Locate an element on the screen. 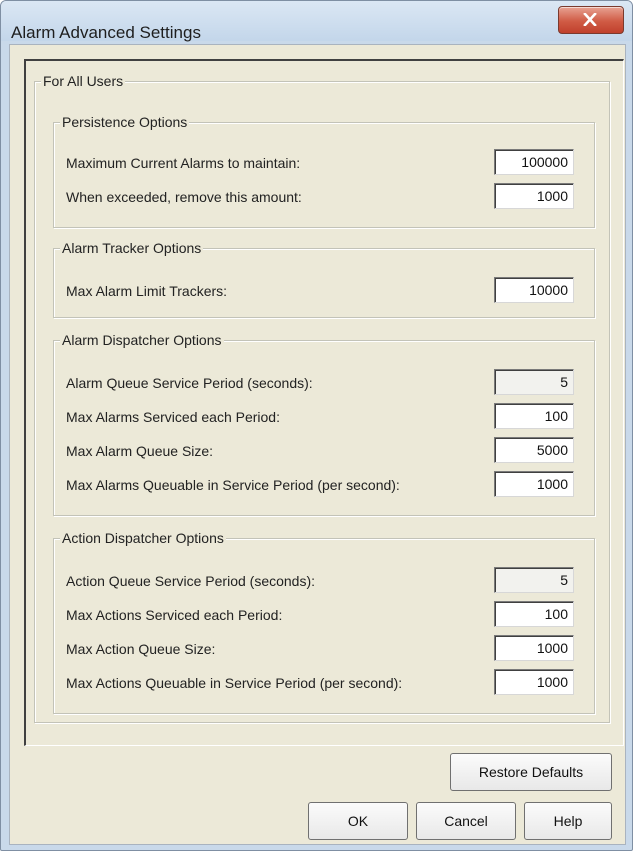 The height and width of the screenshot is (851, 633). max-actions-serviced-label: Max Actions Serviced each Period: is located at coordinates (174, 615).